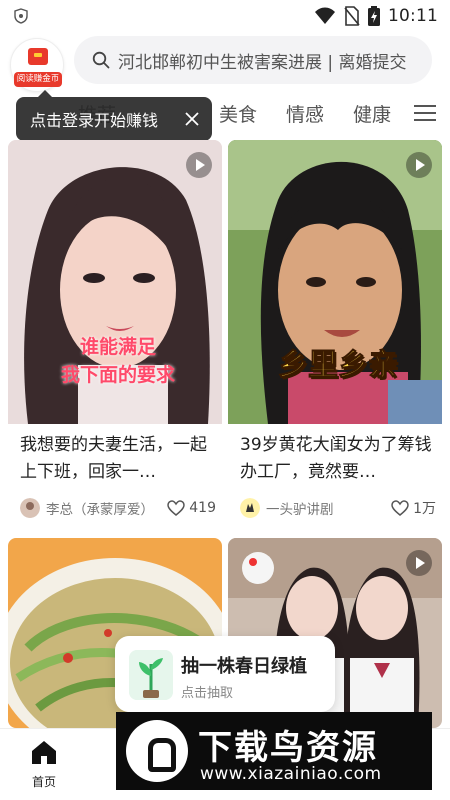  Describe the element at coordinates (325, 15) in the screenshot. I see `wifi-icon` at that location.